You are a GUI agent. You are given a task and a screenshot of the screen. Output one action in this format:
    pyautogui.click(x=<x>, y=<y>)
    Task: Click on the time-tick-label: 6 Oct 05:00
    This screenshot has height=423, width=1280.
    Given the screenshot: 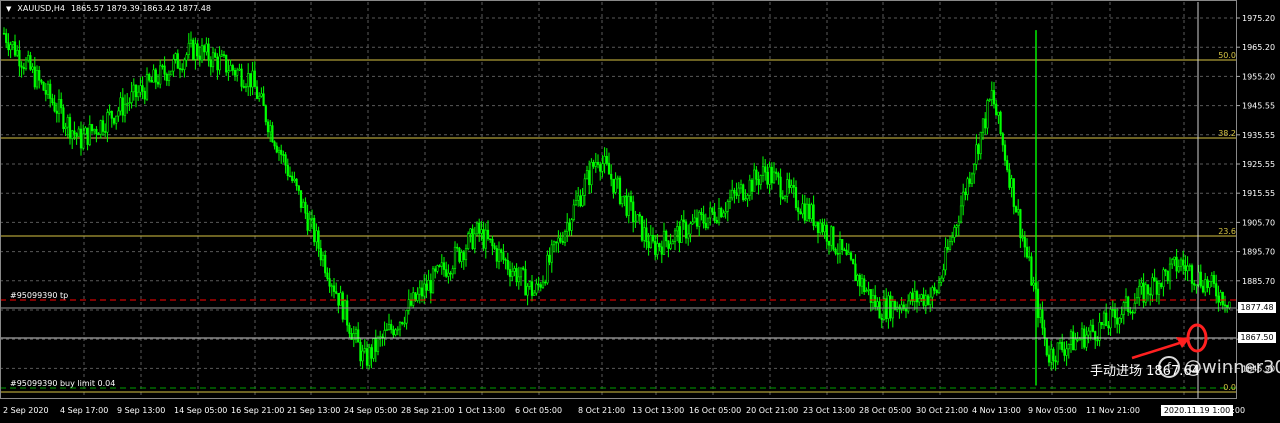 What is the action you would take?
    pyautogui.click(x=538, y=410)
    